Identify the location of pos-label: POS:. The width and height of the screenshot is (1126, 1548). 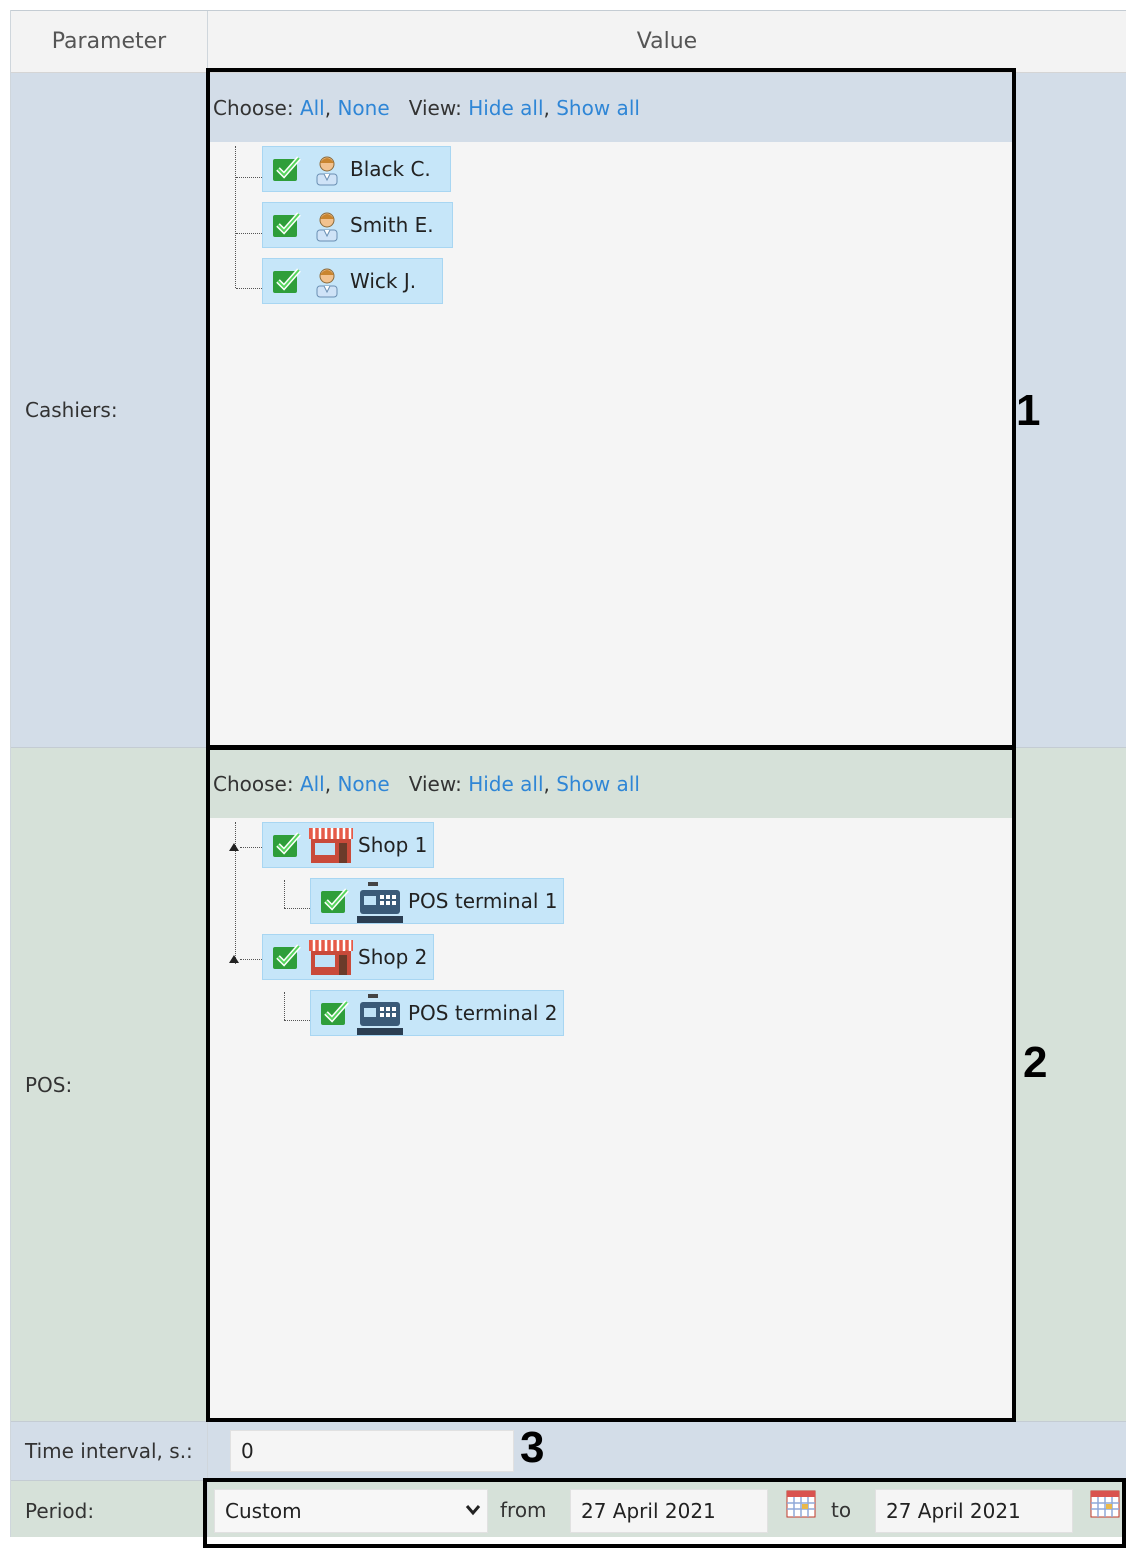
(49, 1085).